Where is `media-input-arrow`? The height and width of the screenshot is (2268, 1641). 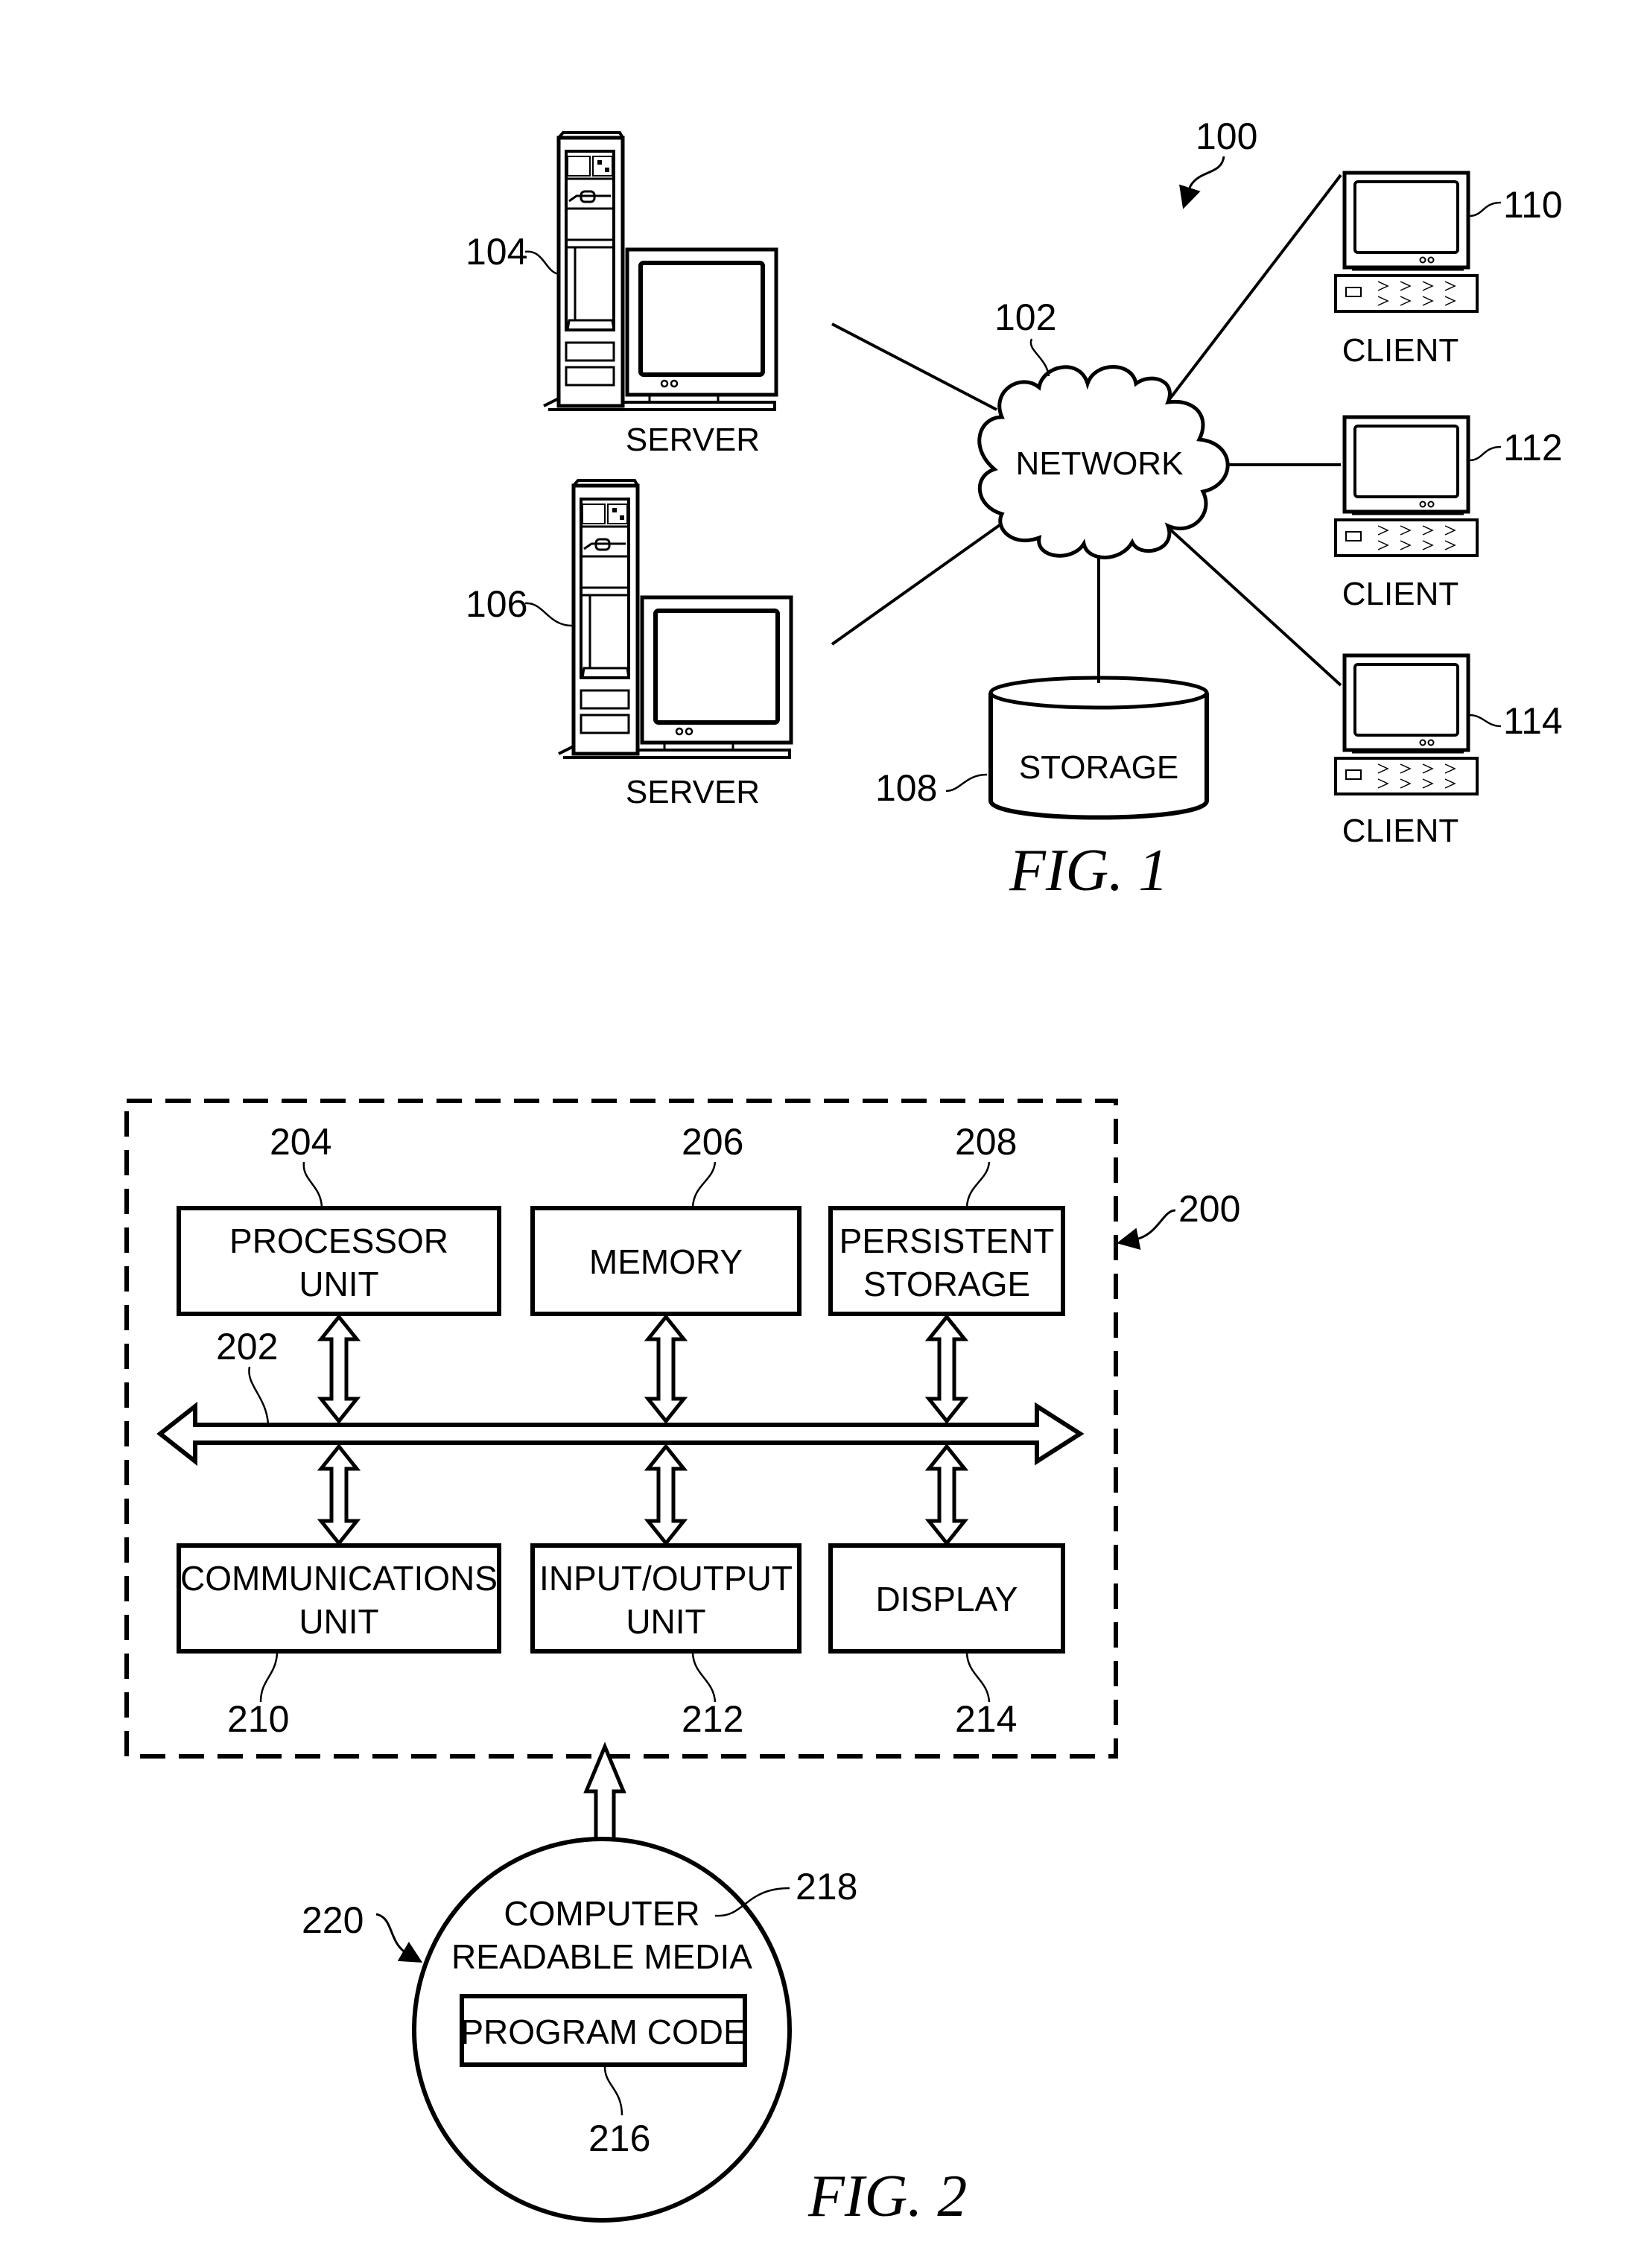
media-input-arrow is located at coordinates (604, 1790).